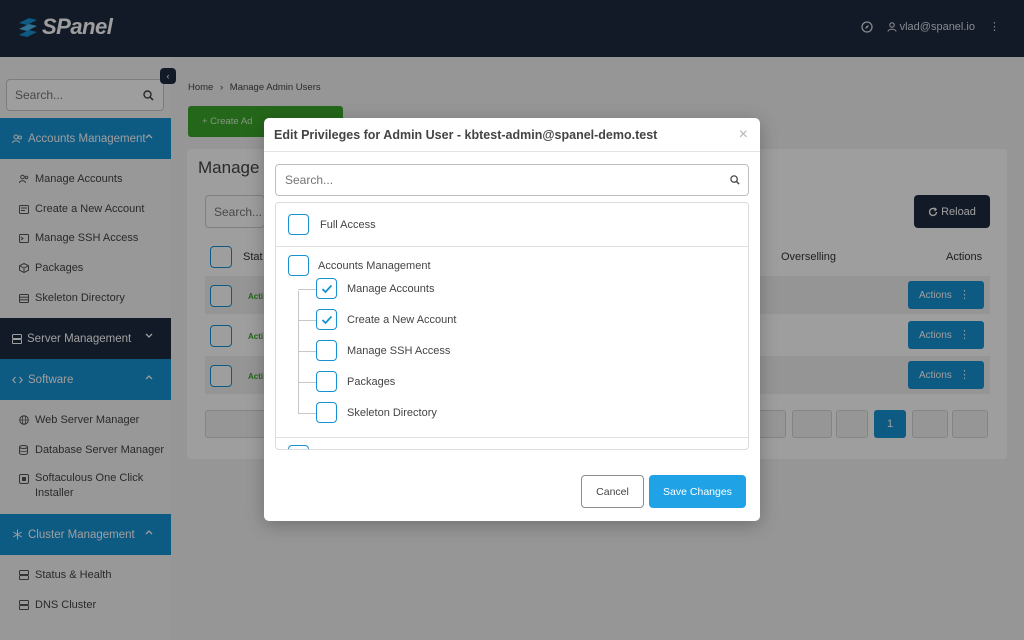  I want to click on create-account-checkbox, so click(326, 319).